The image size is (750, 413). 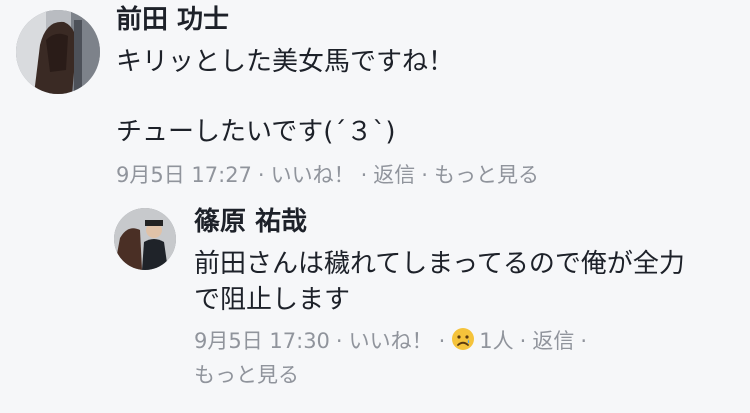 I want to click on comment-author-name: 前田 功士, so click(x=172, y=20).